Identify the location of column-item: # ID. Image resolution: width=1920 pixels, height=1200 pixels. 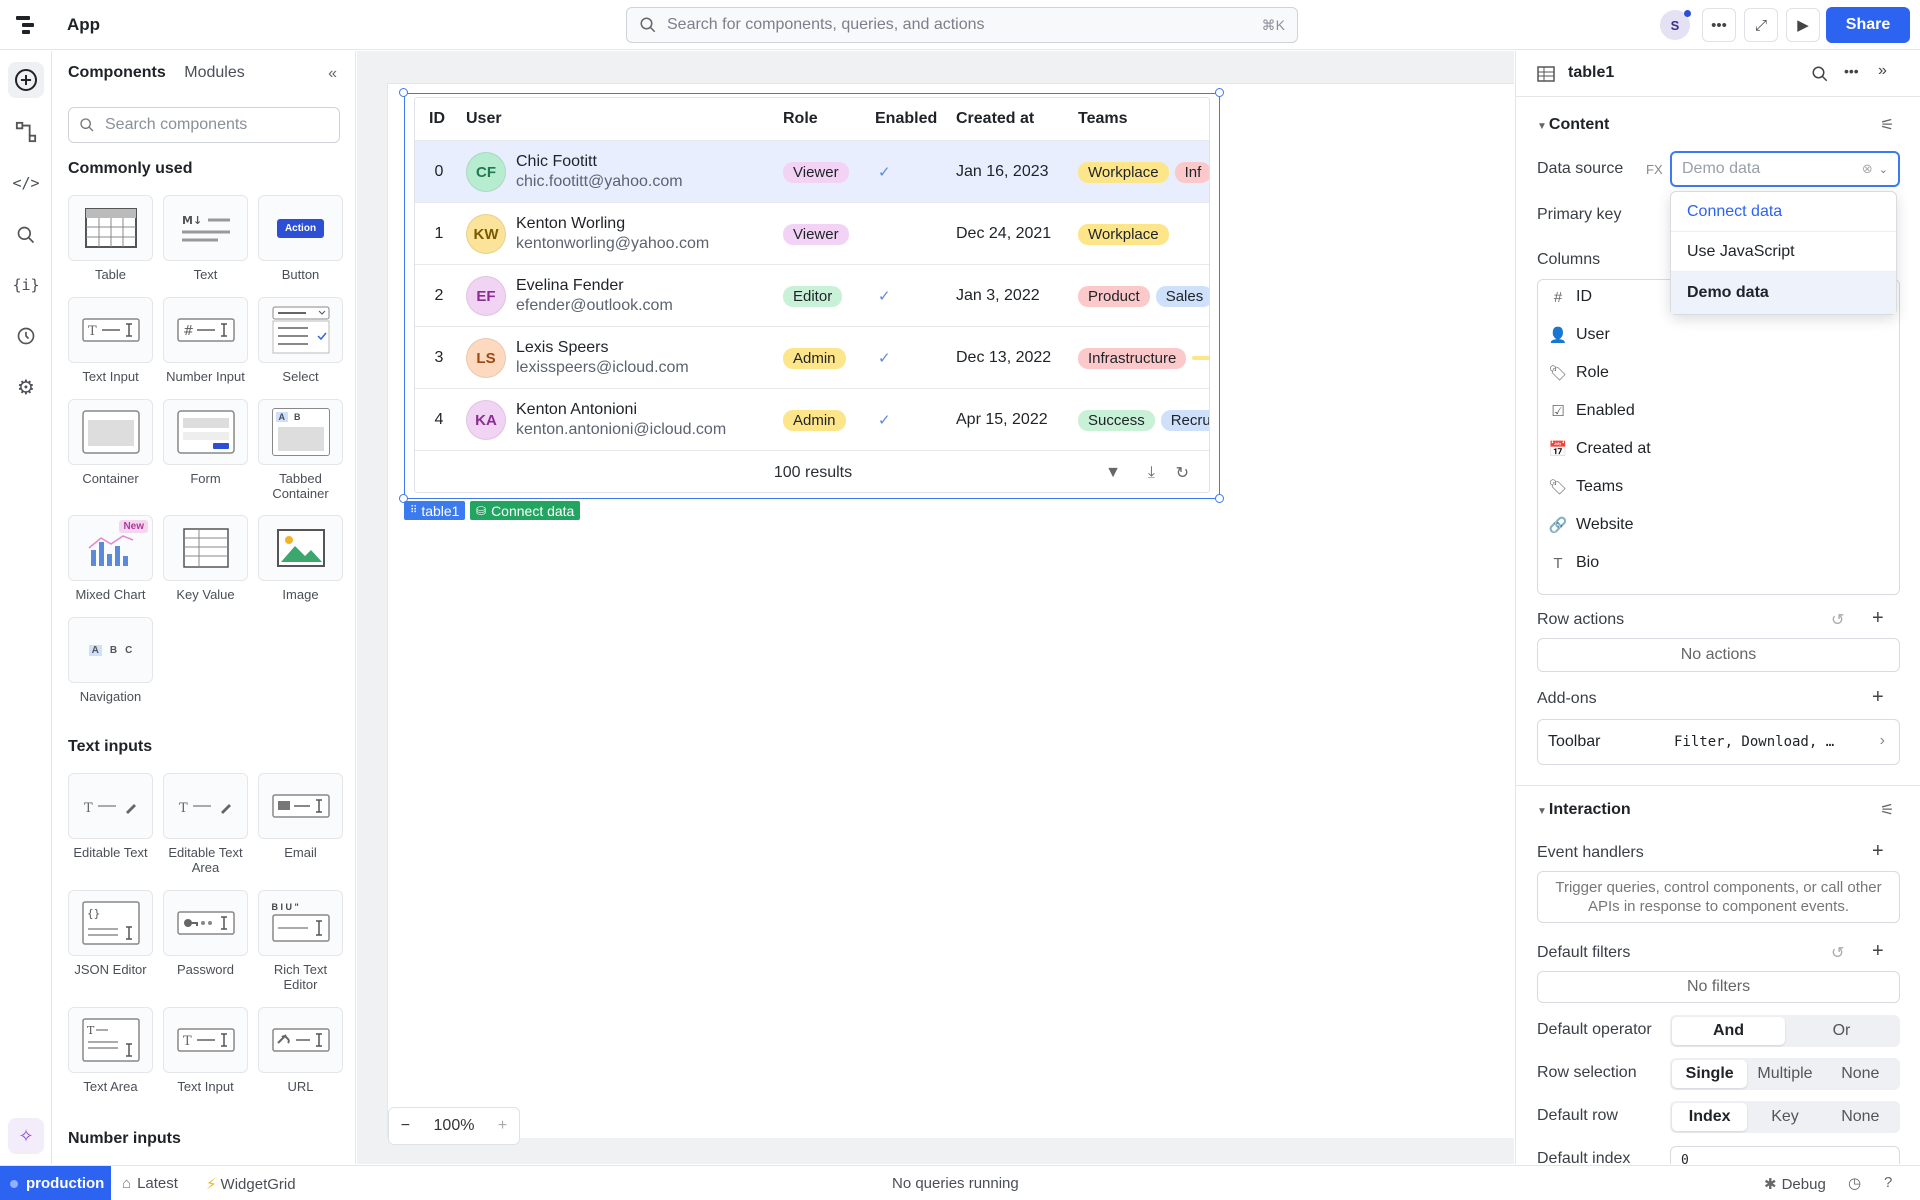
(1570, 297).